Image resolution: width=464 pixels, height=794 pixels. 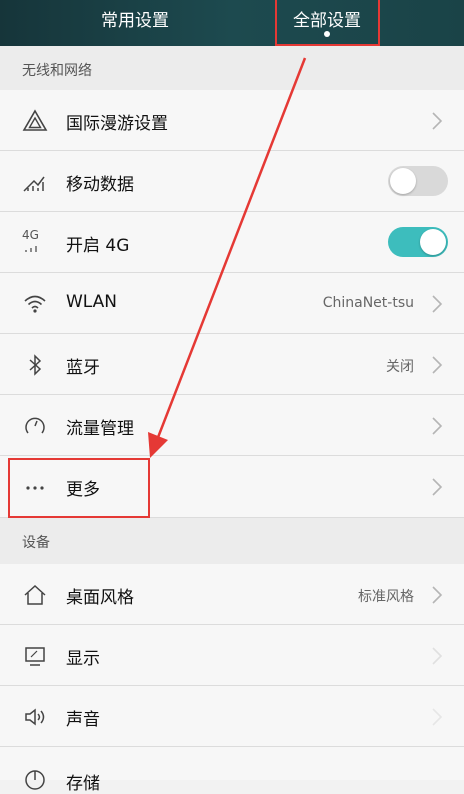 I want to click on row-display: 显示, so click(x=232, y=655).